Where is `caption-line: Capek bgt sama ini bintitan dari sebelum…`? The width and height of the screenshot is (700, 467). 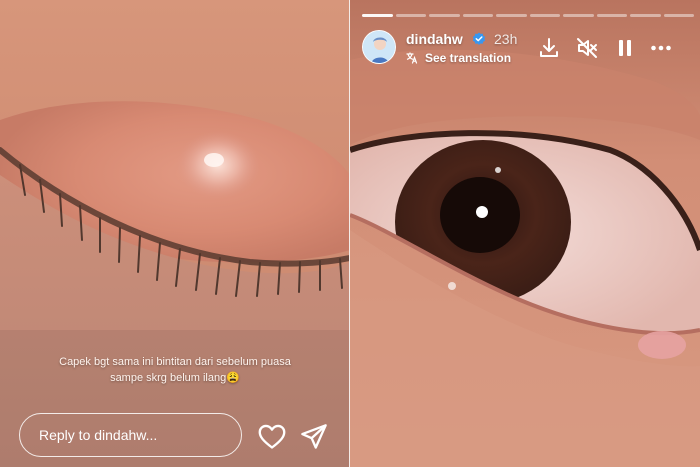
caption-line: Capek bgt sama ini bintitan dari sebelum… is located at coordinates (175, 362).